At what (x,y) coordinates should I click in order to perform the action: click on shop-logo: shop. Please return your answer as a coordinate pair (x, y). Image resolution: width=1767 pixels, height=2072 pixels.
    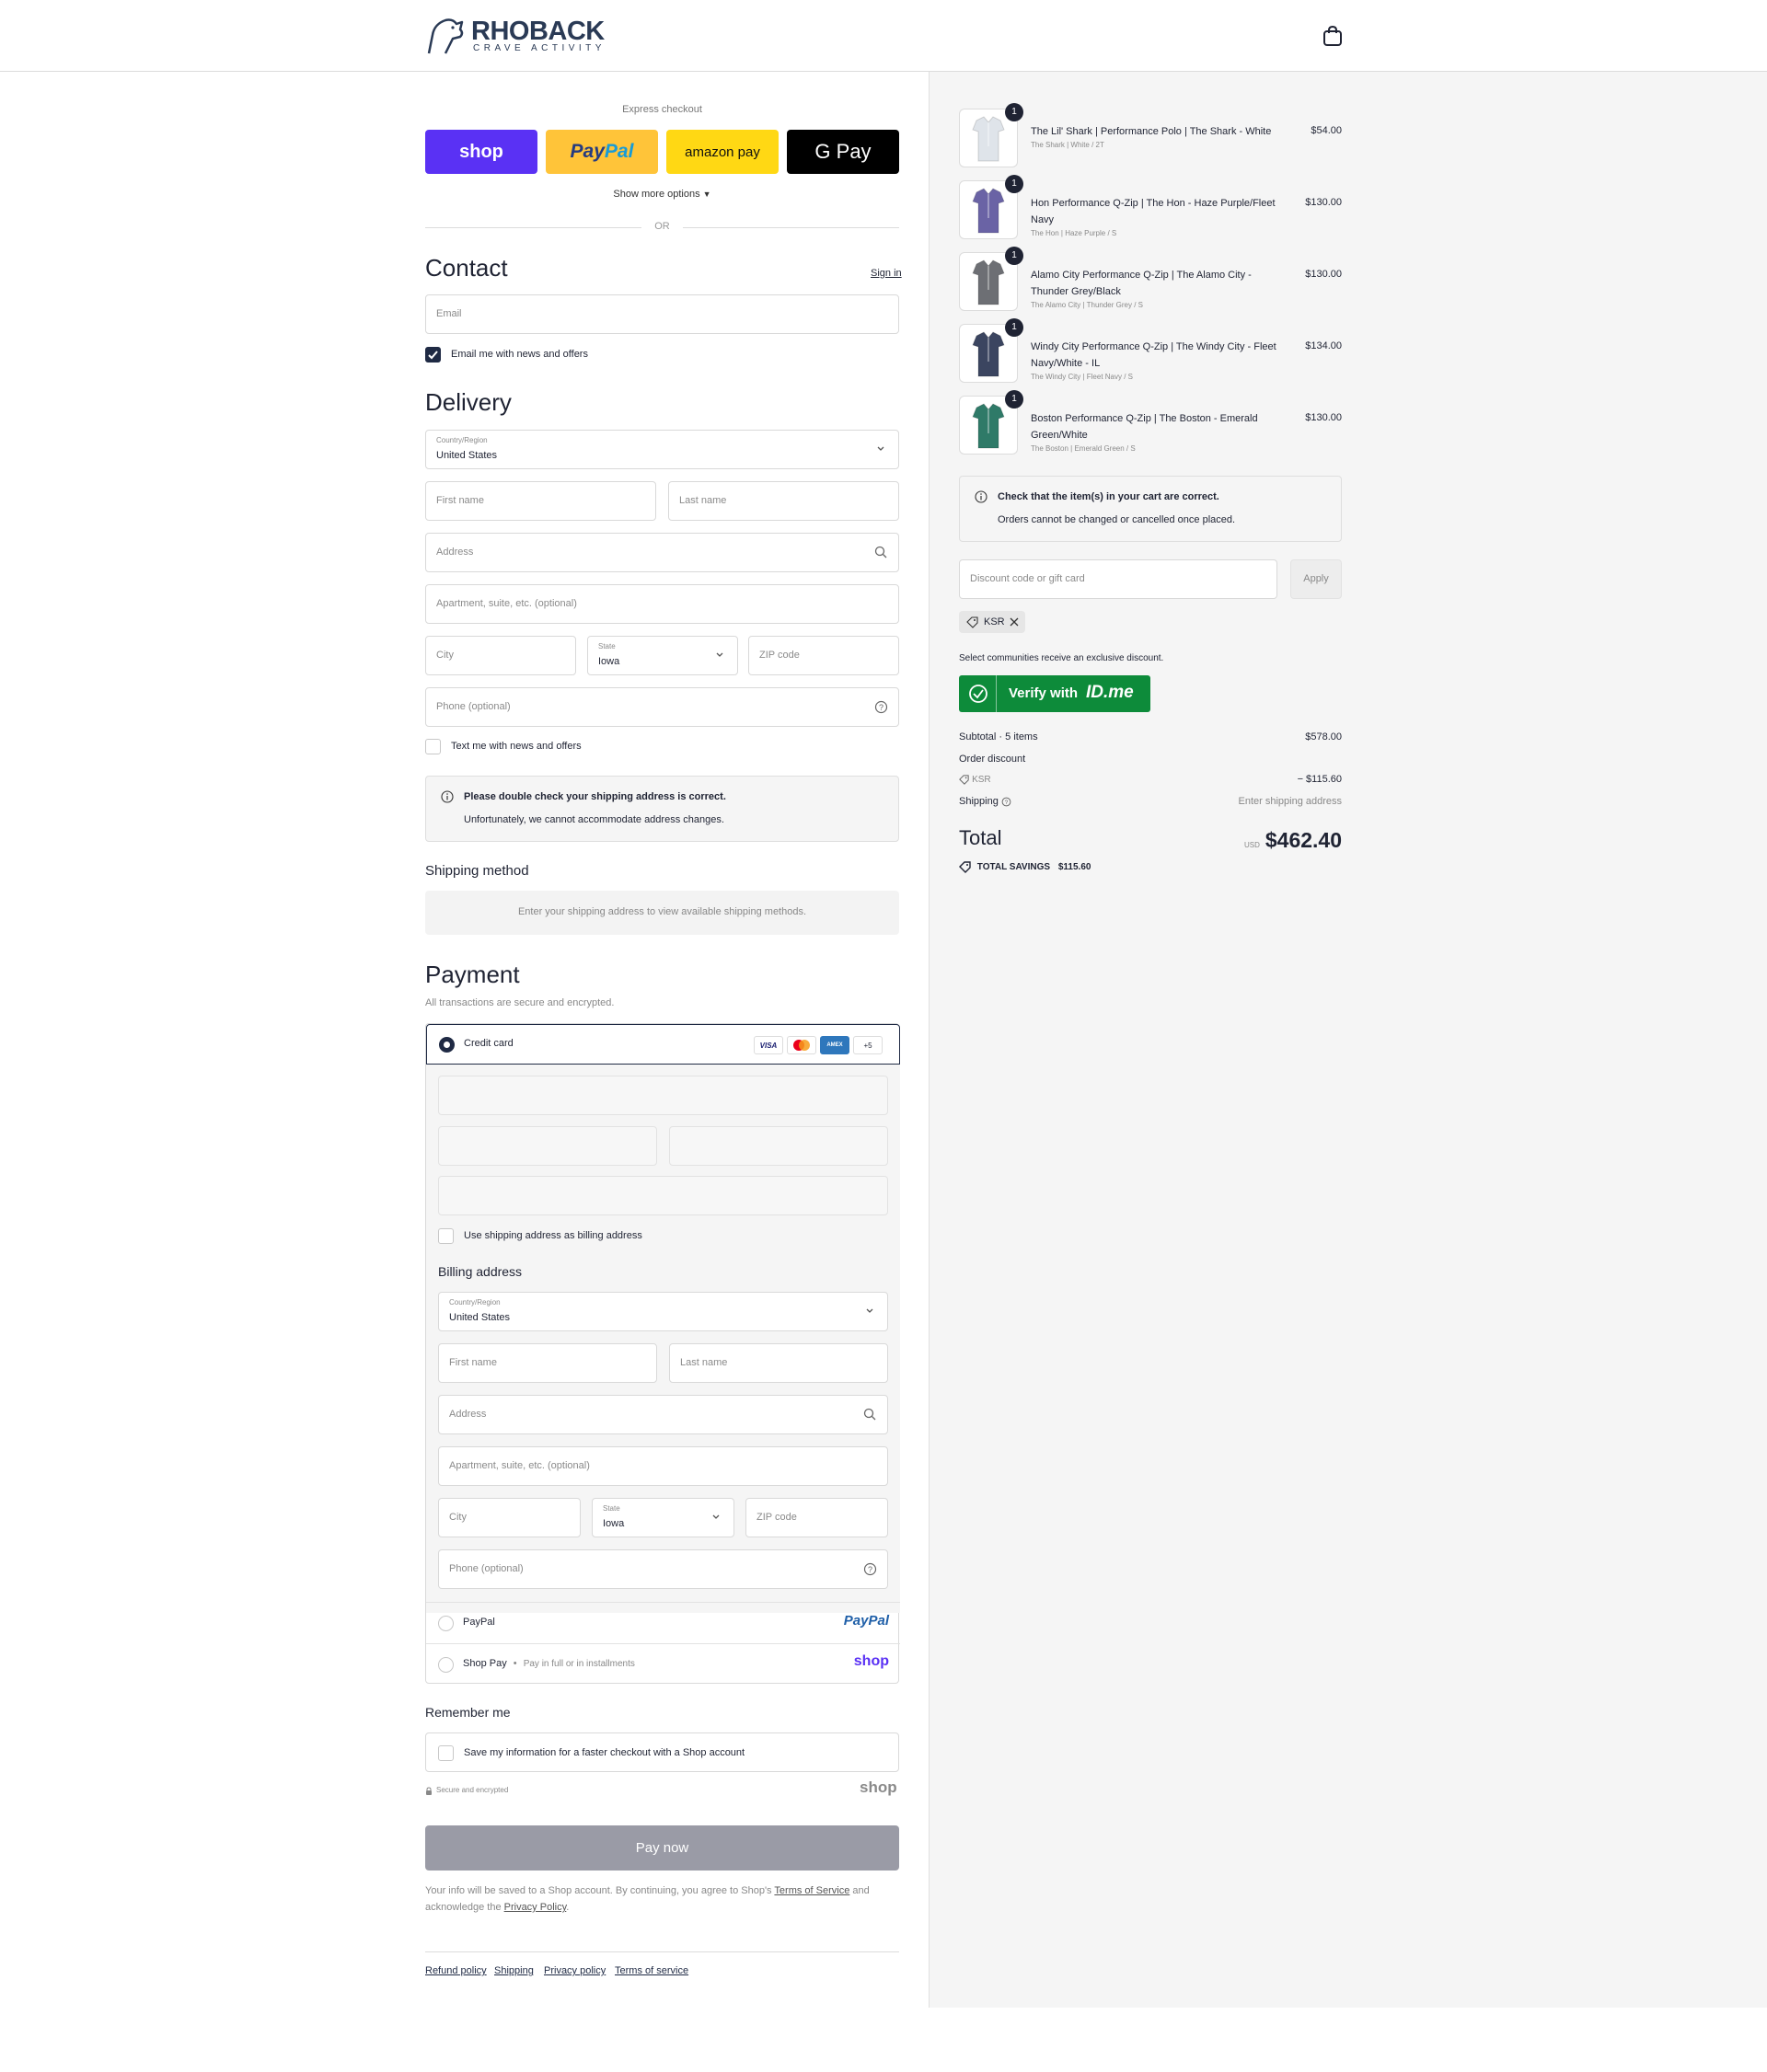
    Looking at the image, I should click on (878, 1787).